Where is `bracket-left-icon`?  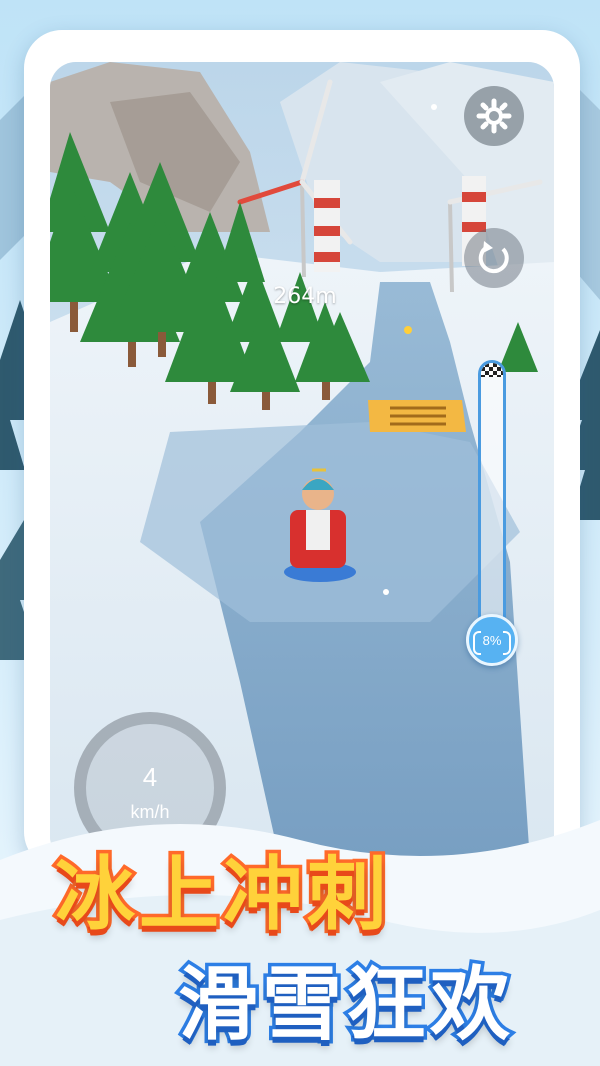
bracket-left-icon is located at coordinates (477, 643).